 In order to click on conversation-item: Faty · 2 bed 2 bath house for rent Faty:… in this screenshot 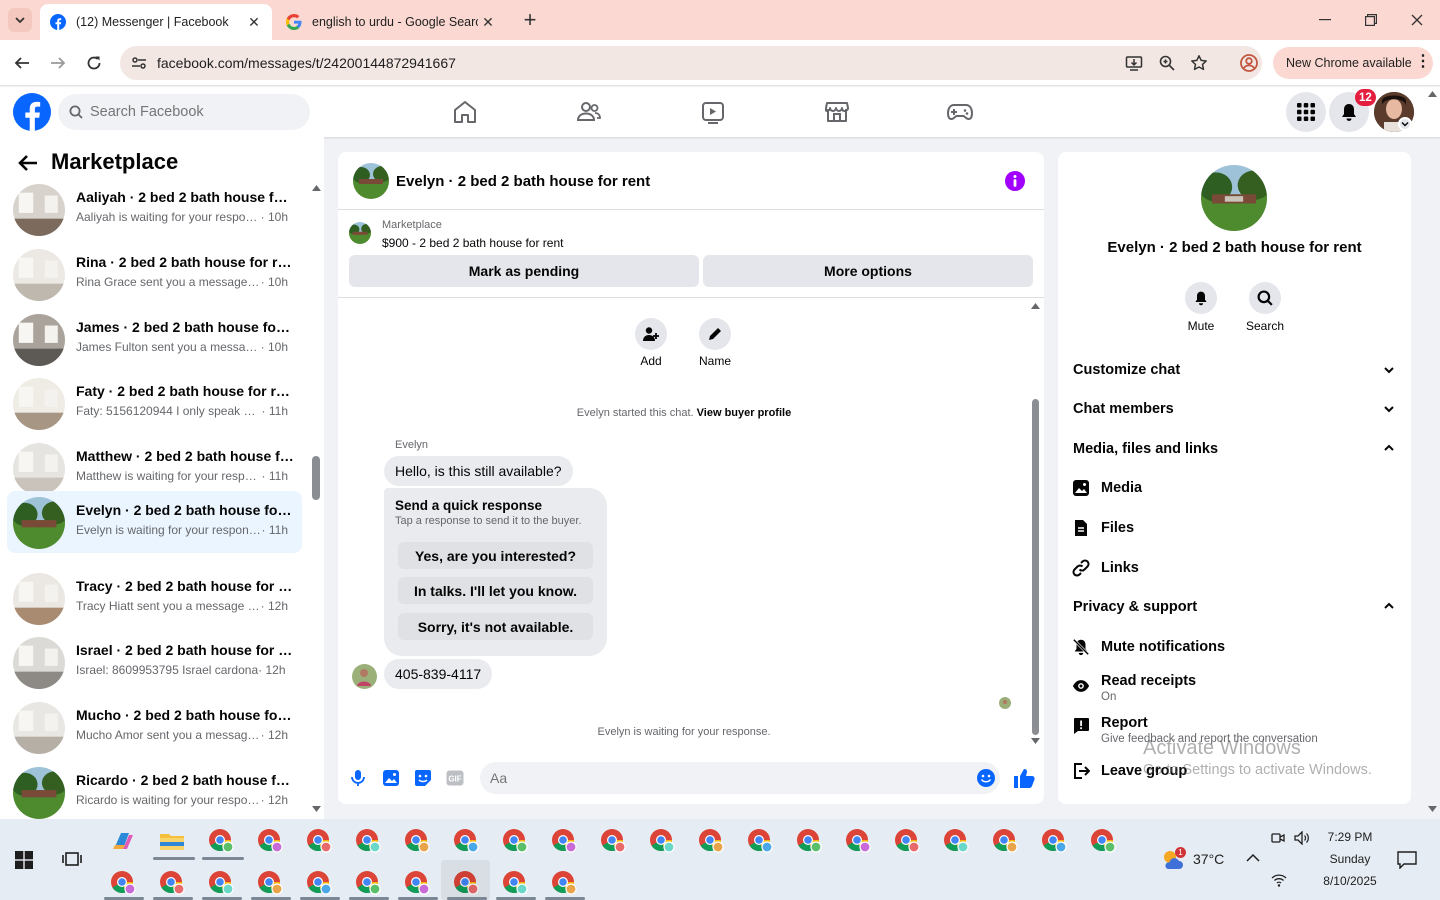, I will do `click(154, 403)`.